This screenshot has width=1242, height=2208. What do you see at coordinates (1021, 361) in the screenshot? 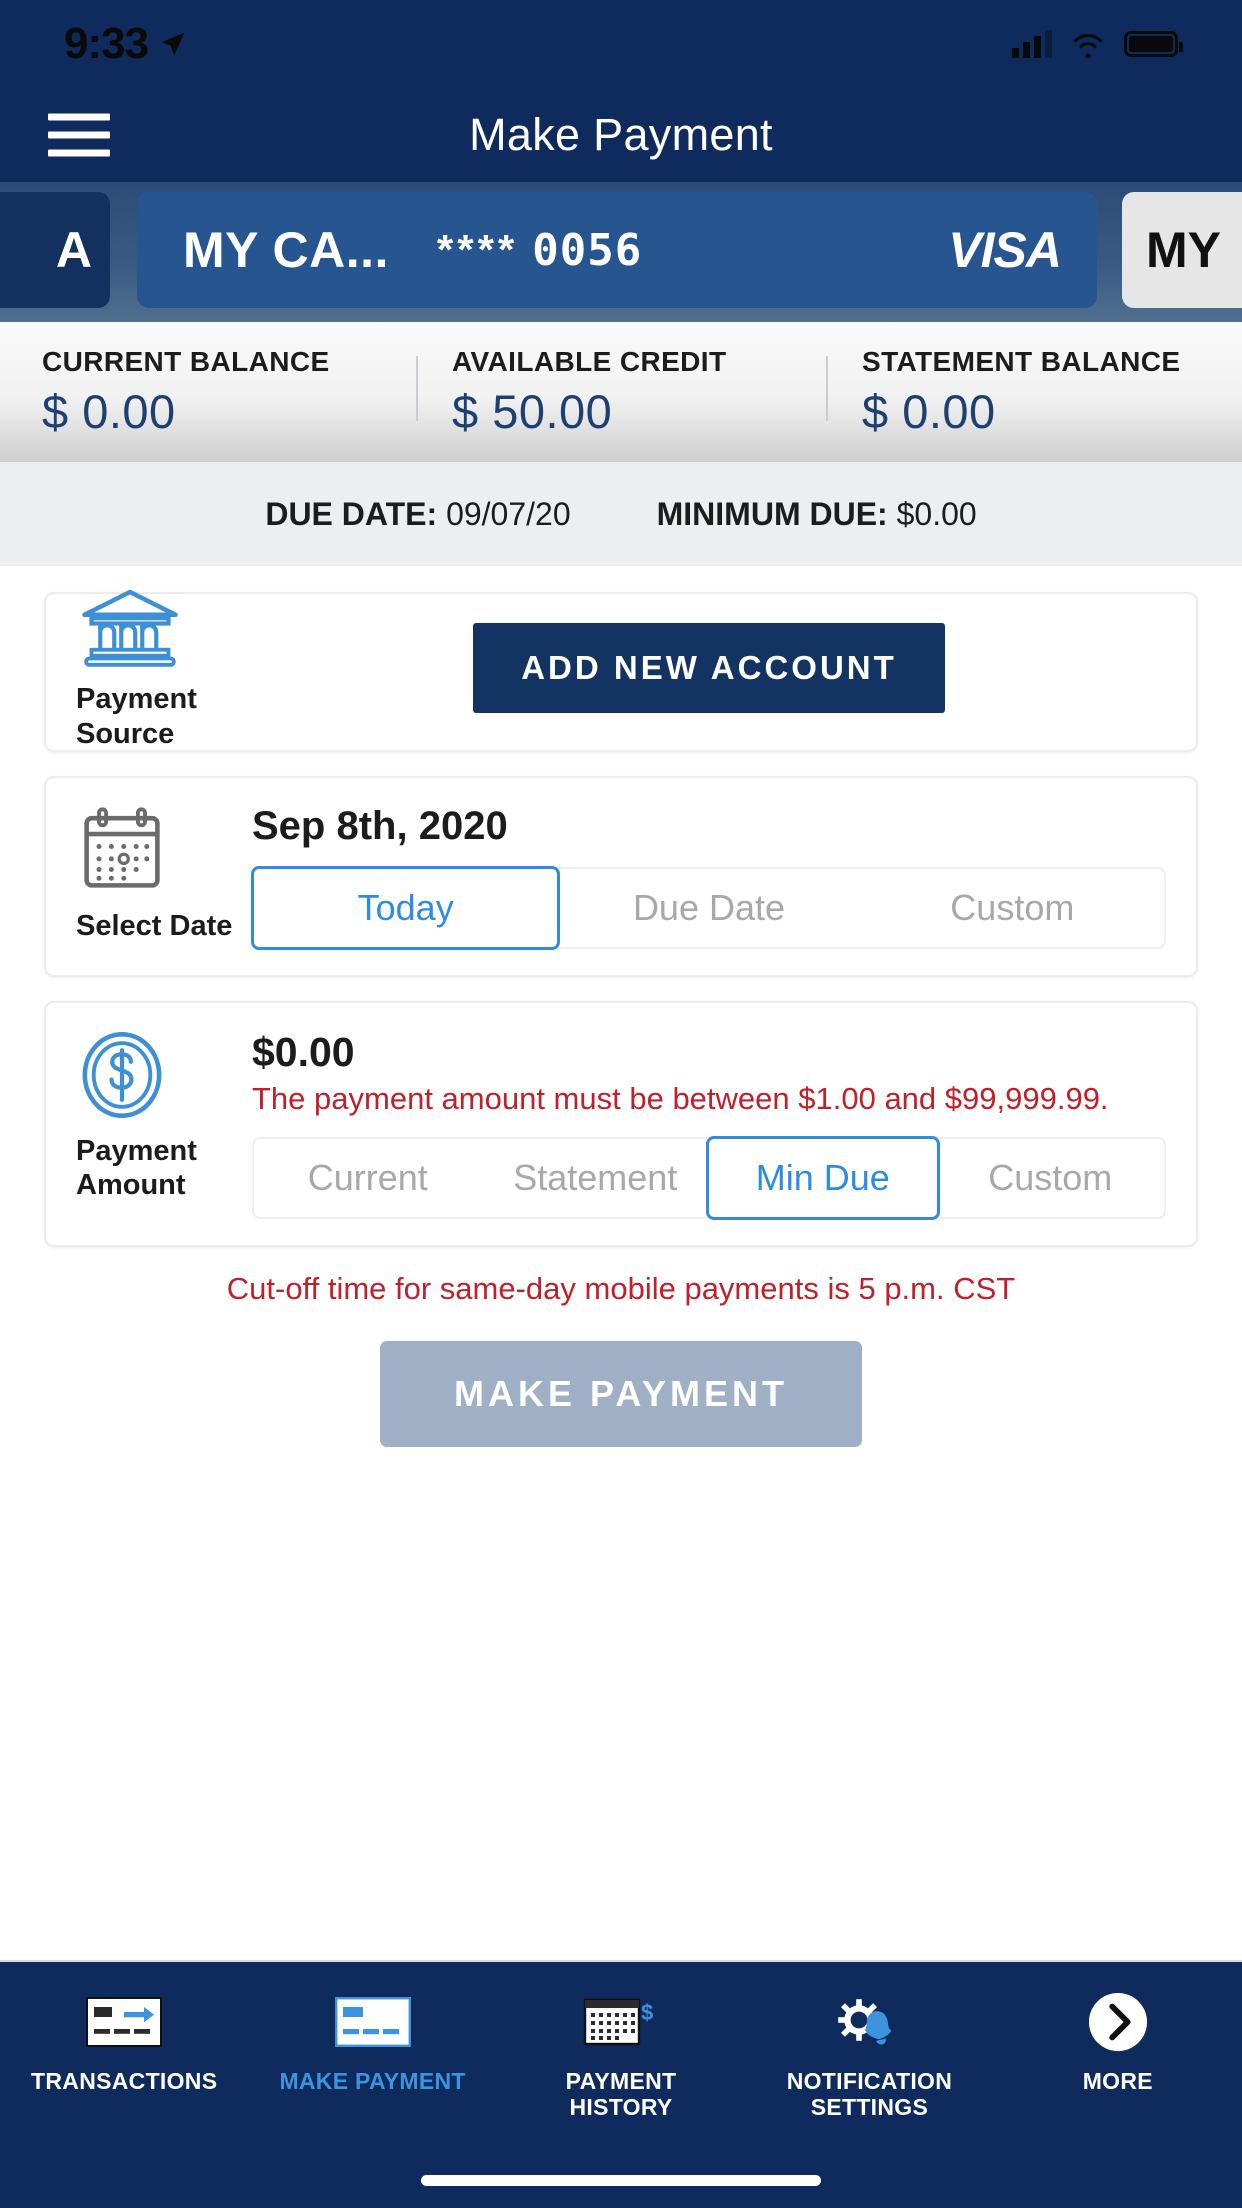
I see `balance-label: STATEMENT BALANCE` at bounding box center [1021, 361].